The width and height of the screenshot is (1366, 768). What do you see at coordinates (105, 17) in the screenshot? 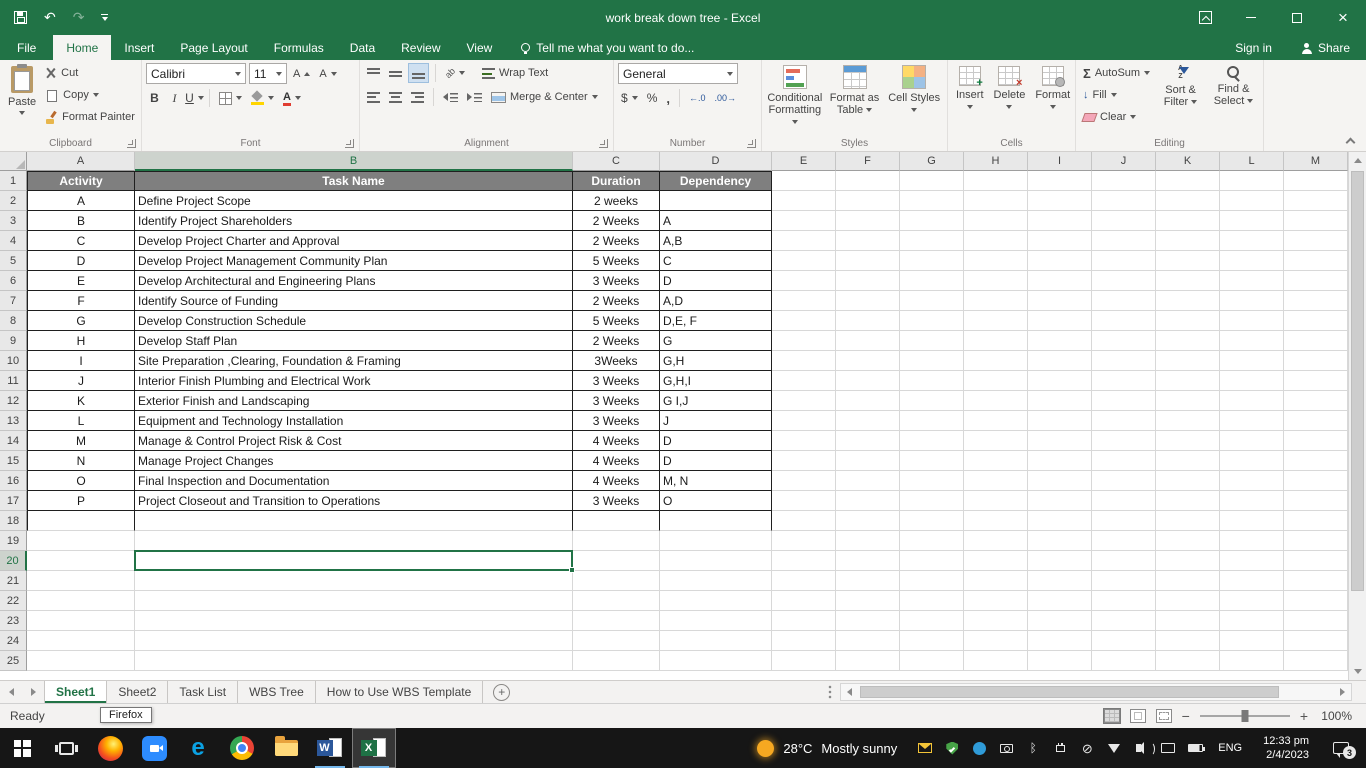
I see `customize-quick-access-button` at bounding box center [105, 17].